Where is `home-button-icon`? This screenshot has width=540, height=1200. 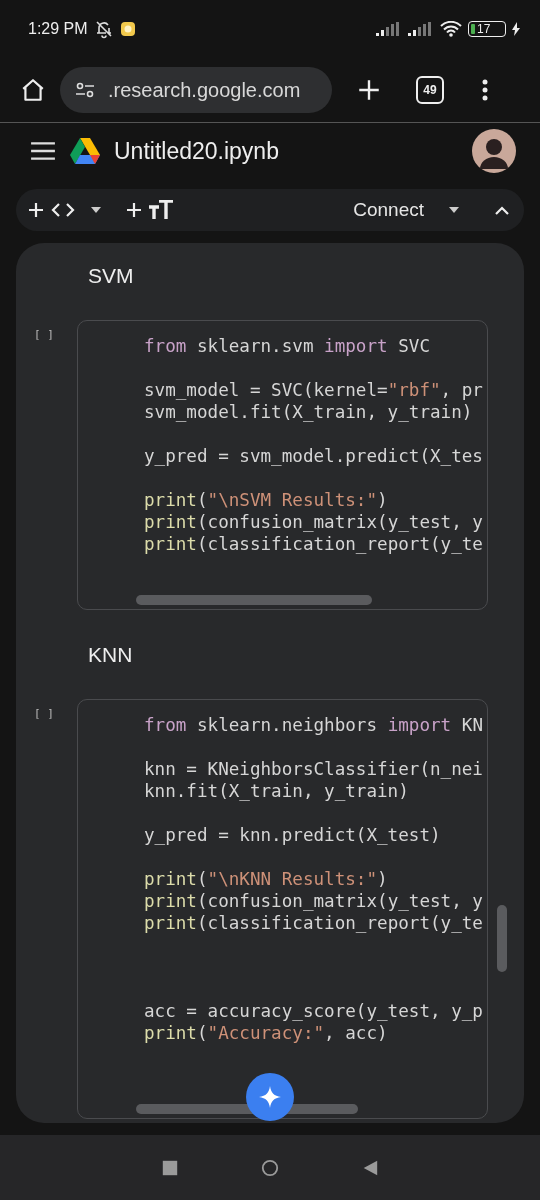 home-button-icon is located at coordinates (270, 1167).